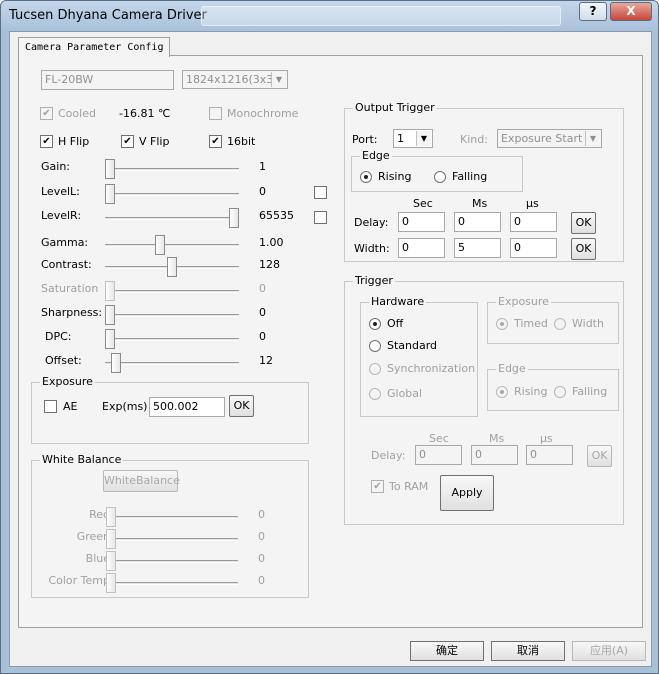 The height and width of the screenshot is (674, 659). I want to click on wb-red-slider-track, so click(172, 517).